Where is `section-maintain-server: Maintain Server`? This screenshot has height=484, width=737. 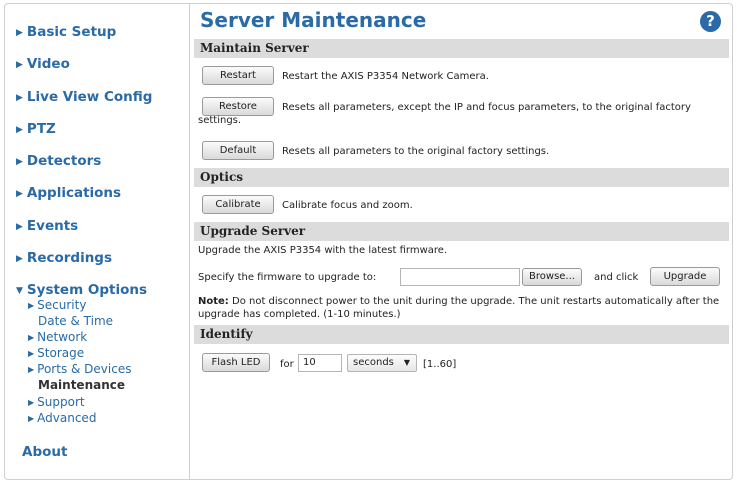 section-maintain-server: Maintain Server is located at coordinates (461, 48).